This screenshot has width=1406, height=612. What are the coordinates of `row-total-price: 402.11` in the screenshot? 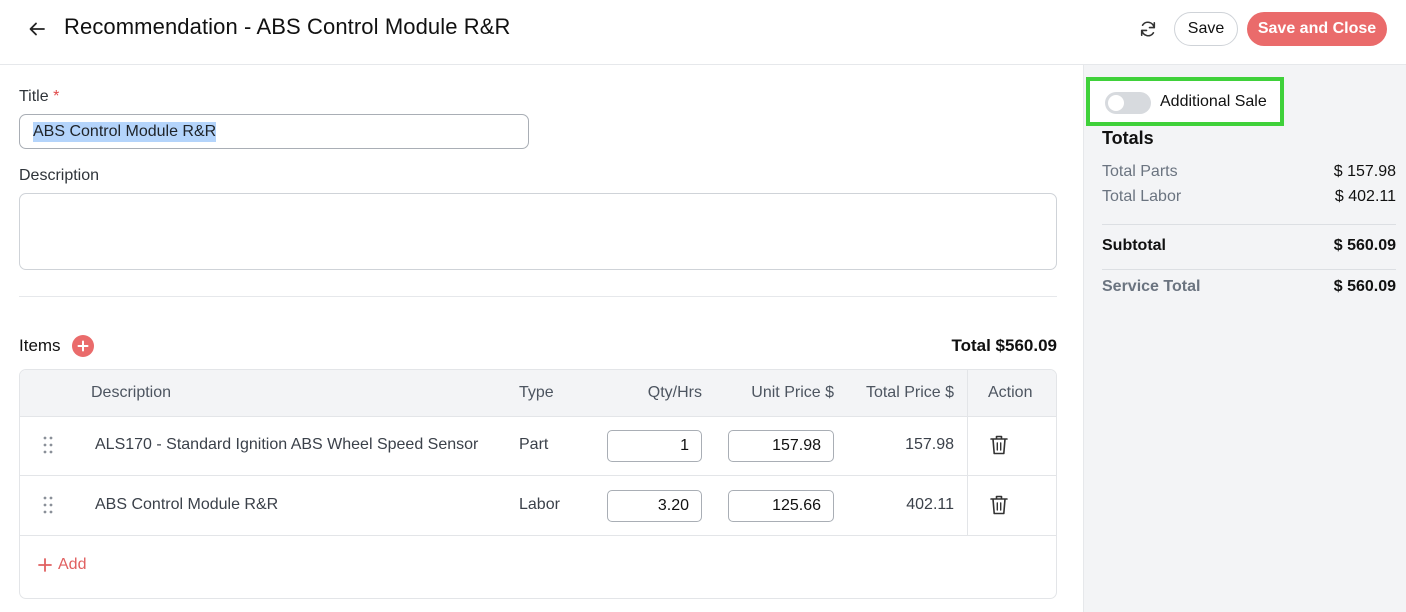 It's located at (930, 504).